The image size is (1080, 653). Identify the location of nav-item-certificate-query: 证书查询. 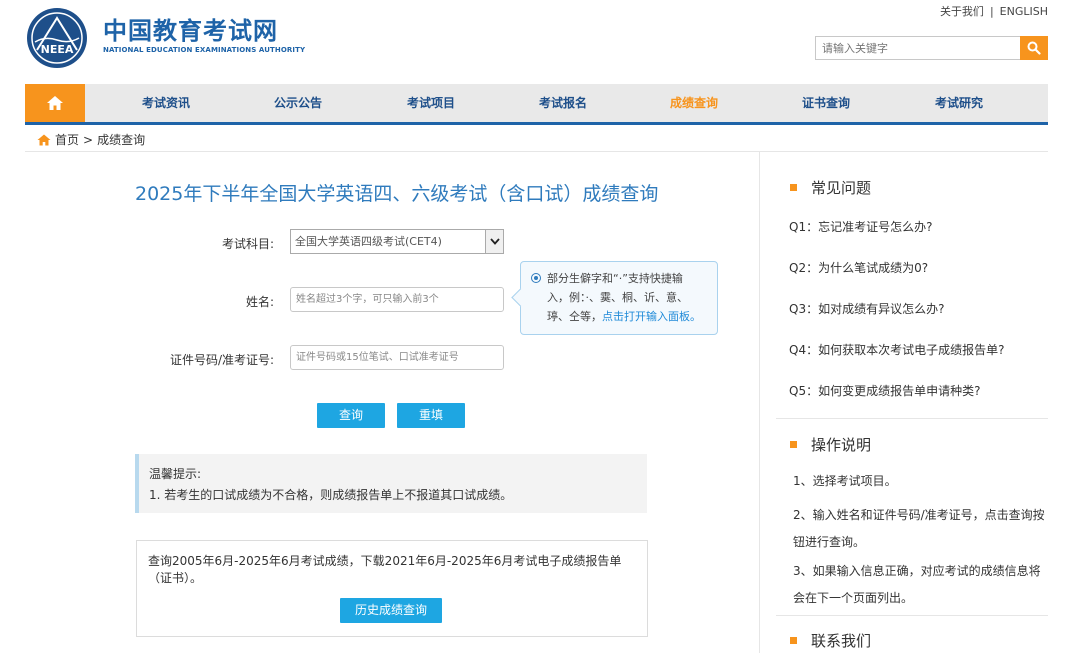
(826, 103).